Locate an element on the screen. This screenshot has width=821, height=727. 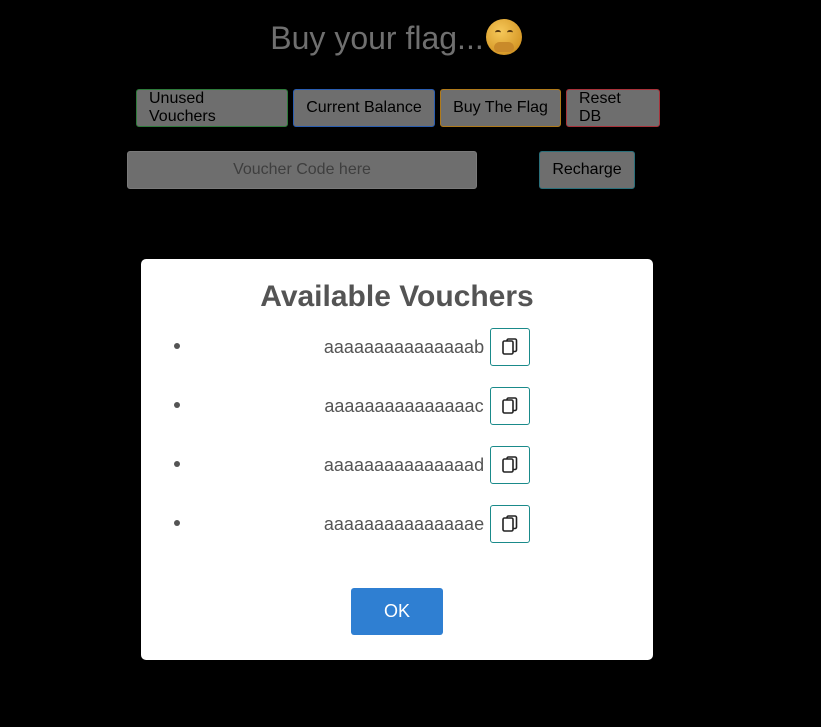
list-item: aaaaaaaaaaaaaaad is located at coordinates (397, 465).